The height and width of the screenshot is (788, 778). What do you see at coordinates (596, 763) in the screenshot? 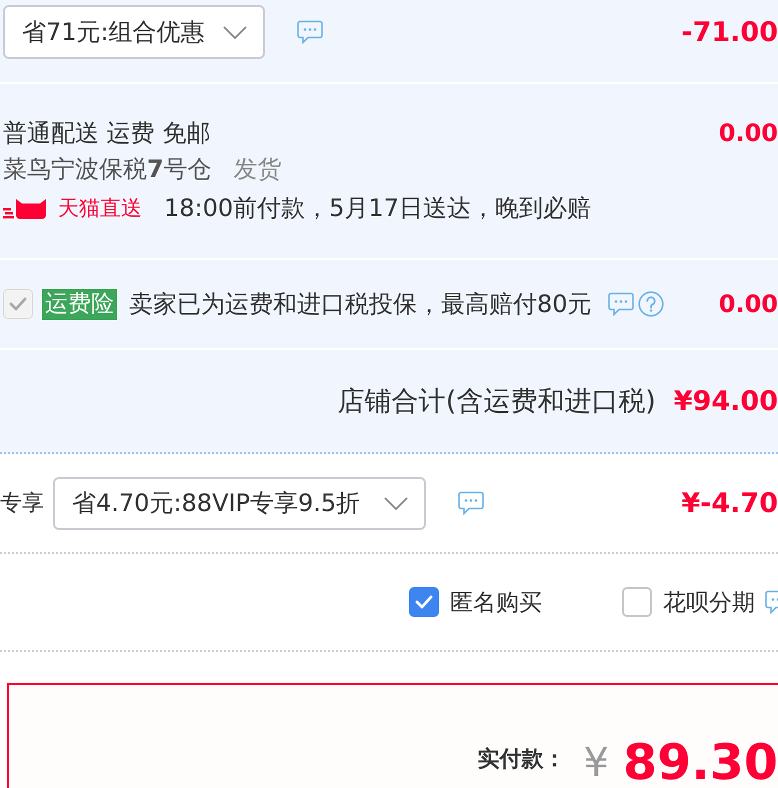
I see `currency-symbol: ¥` at bounding box center [596, 763].